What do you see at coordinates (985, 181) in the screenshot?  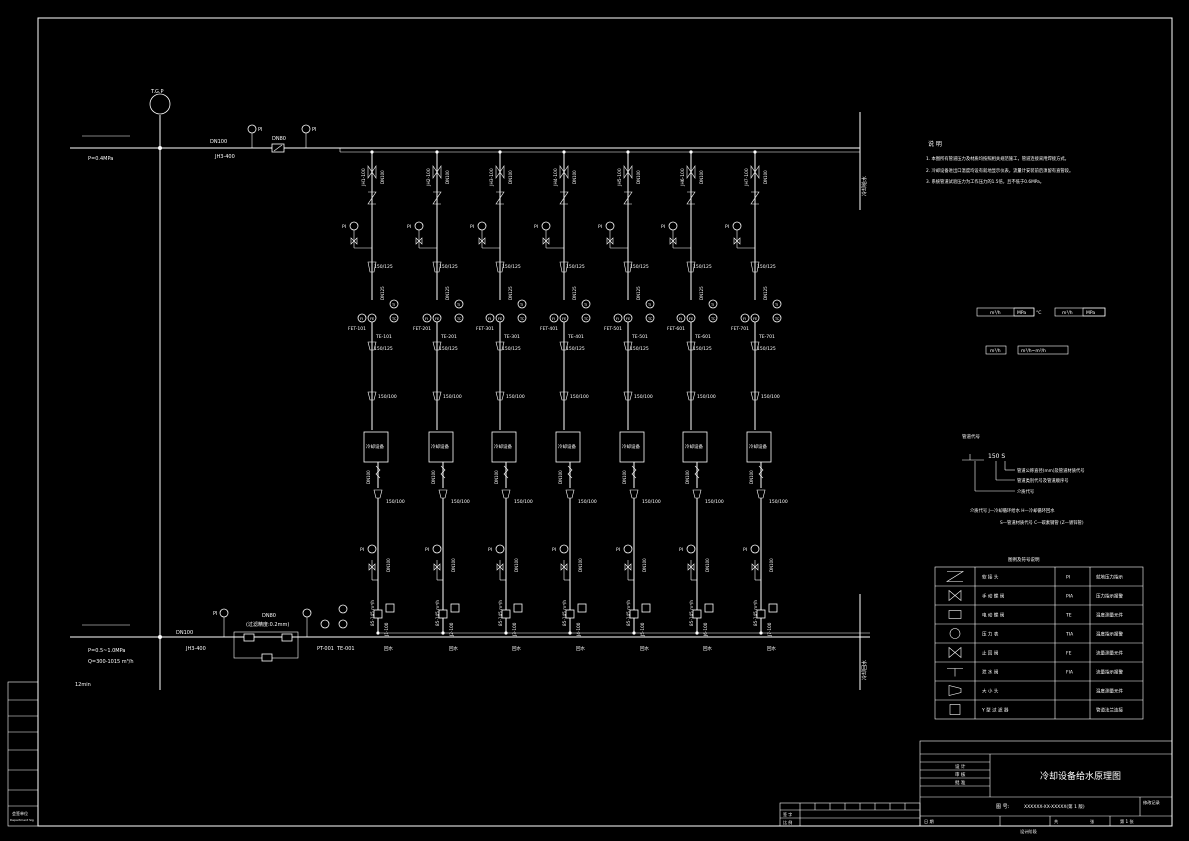 I see `notes-line-3: 3. 系统管道试验压力为工作压力的1.5倍，且不低于0.6MPa。` at bounding box center [985, 181].